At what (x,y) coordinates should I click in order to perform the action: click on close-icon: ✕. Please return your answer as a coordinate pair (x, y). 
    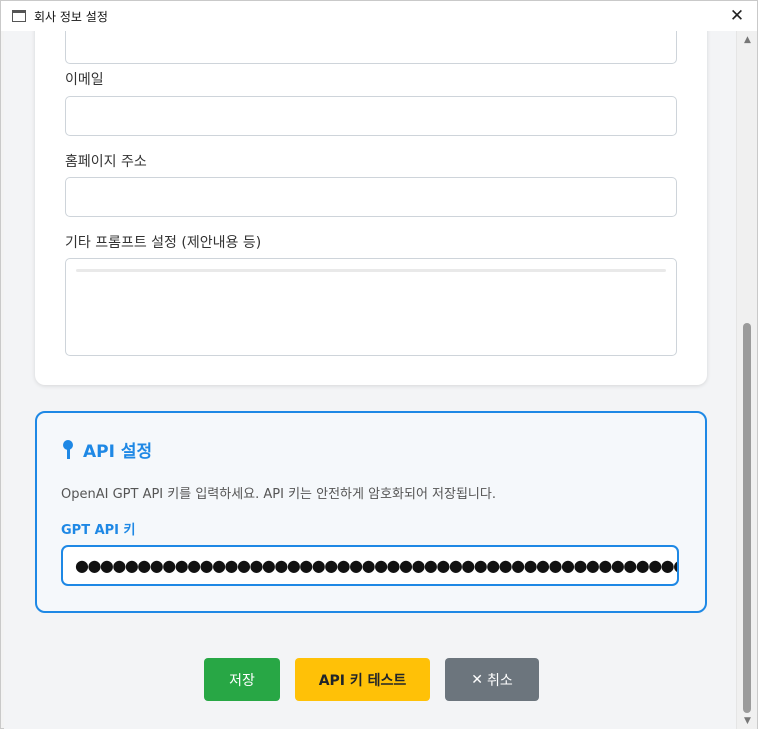
    Looking at the image, I should click on (737, 16).